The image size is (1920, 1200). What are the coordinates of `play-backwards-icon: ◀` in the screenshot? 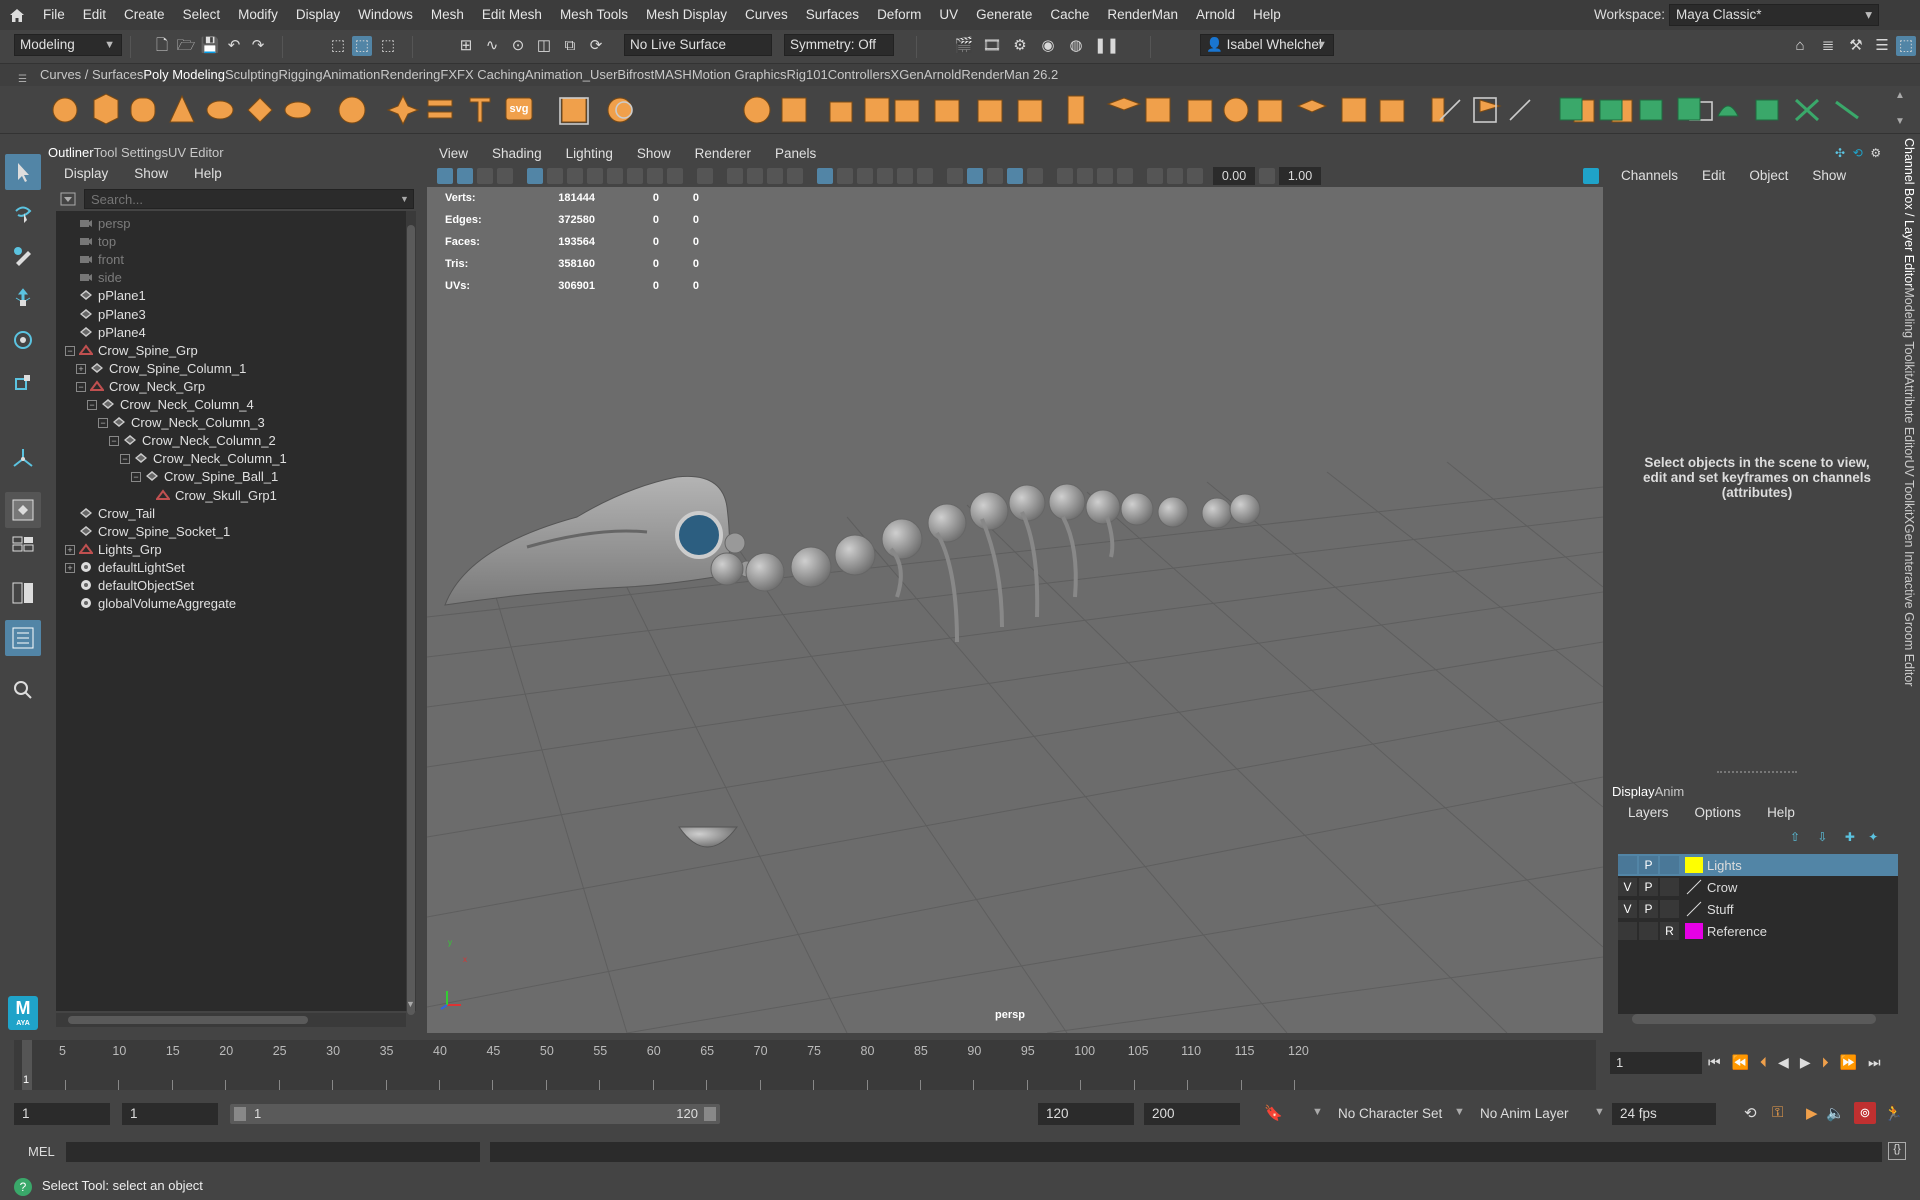 It's located at (1783, 1062).